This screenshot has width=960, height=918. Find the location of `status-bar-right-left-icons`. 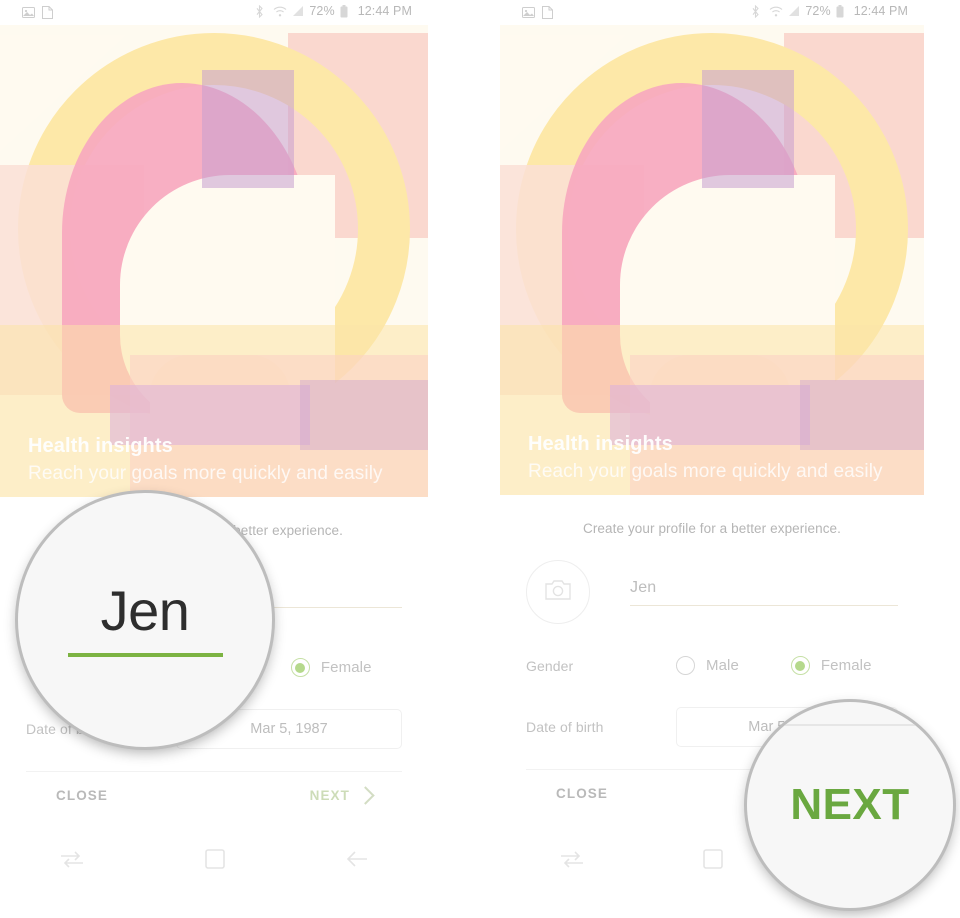

status-bar-right-left-icons is located at coordinates (538, 12).